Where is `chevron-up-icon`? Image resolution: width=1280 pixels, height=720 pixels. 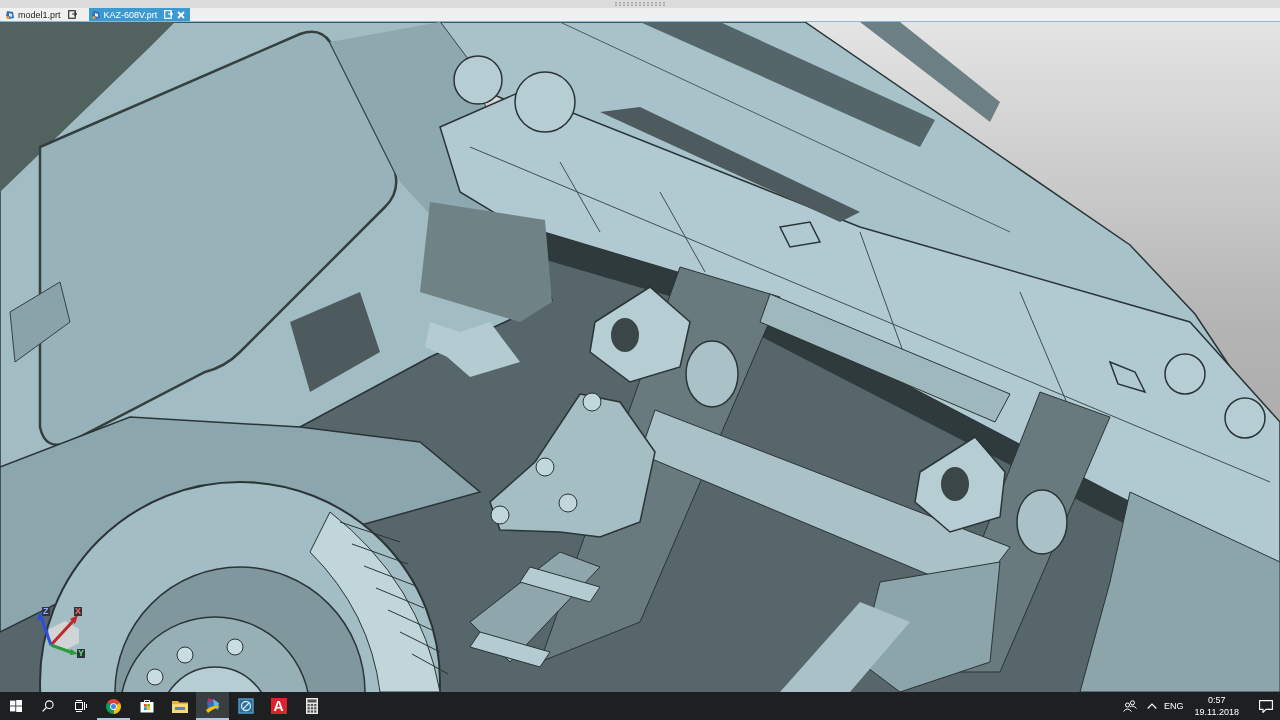 chevron-up-icon is located at coordinates (1152, 706).